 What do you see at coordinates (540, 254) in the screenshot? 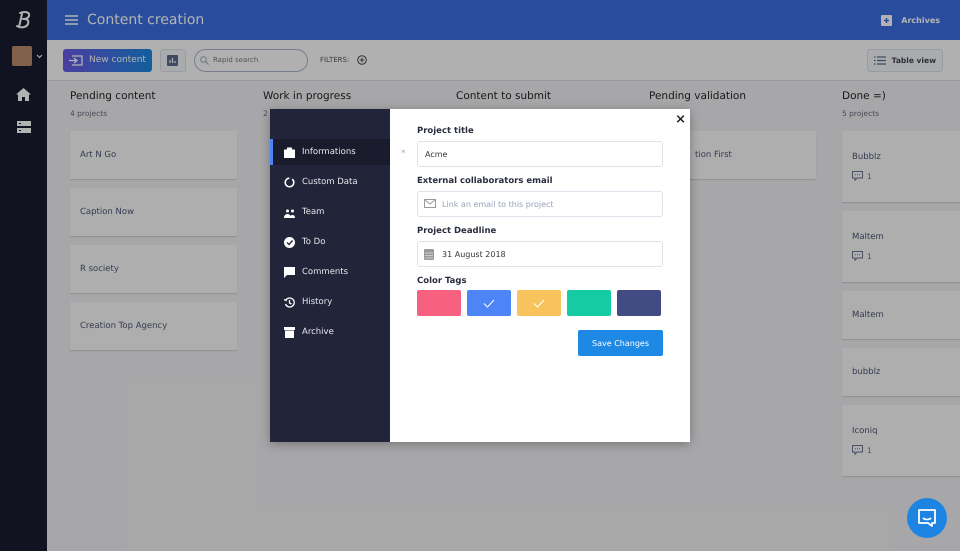
I see `date-field: 31 August 2018` at bounding box center [540, 254].